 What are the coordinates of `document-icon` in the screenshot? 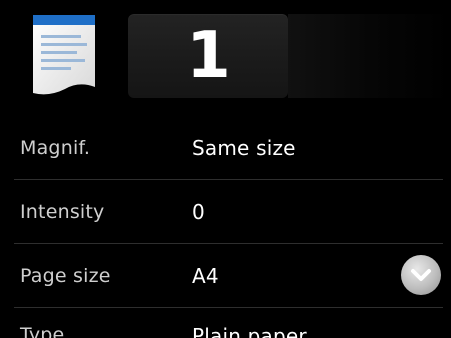 It's located at (64, 55).